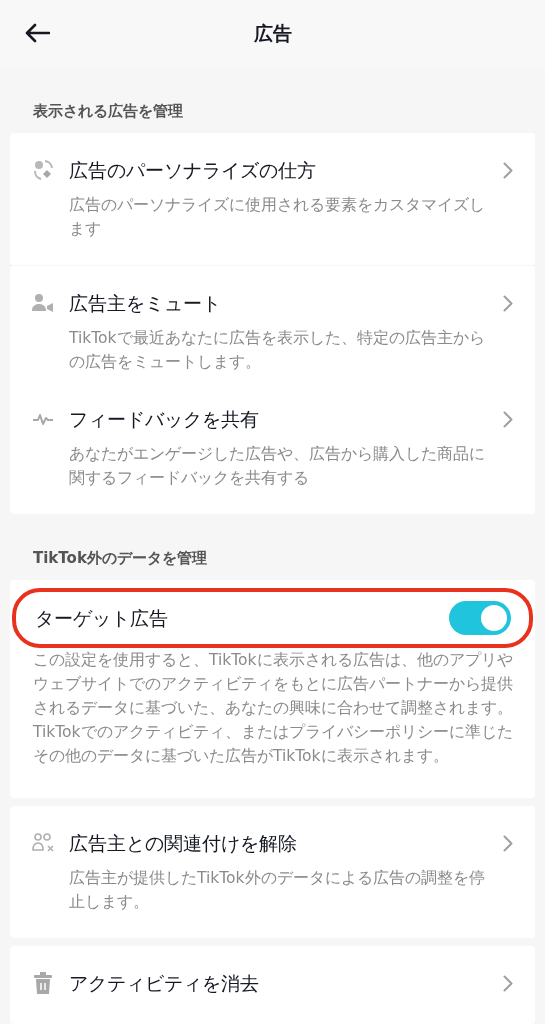  What do you see at coordinates (480, 618) in the screenshot?
I see `toggle-switch` at bounding box center [480, 618].